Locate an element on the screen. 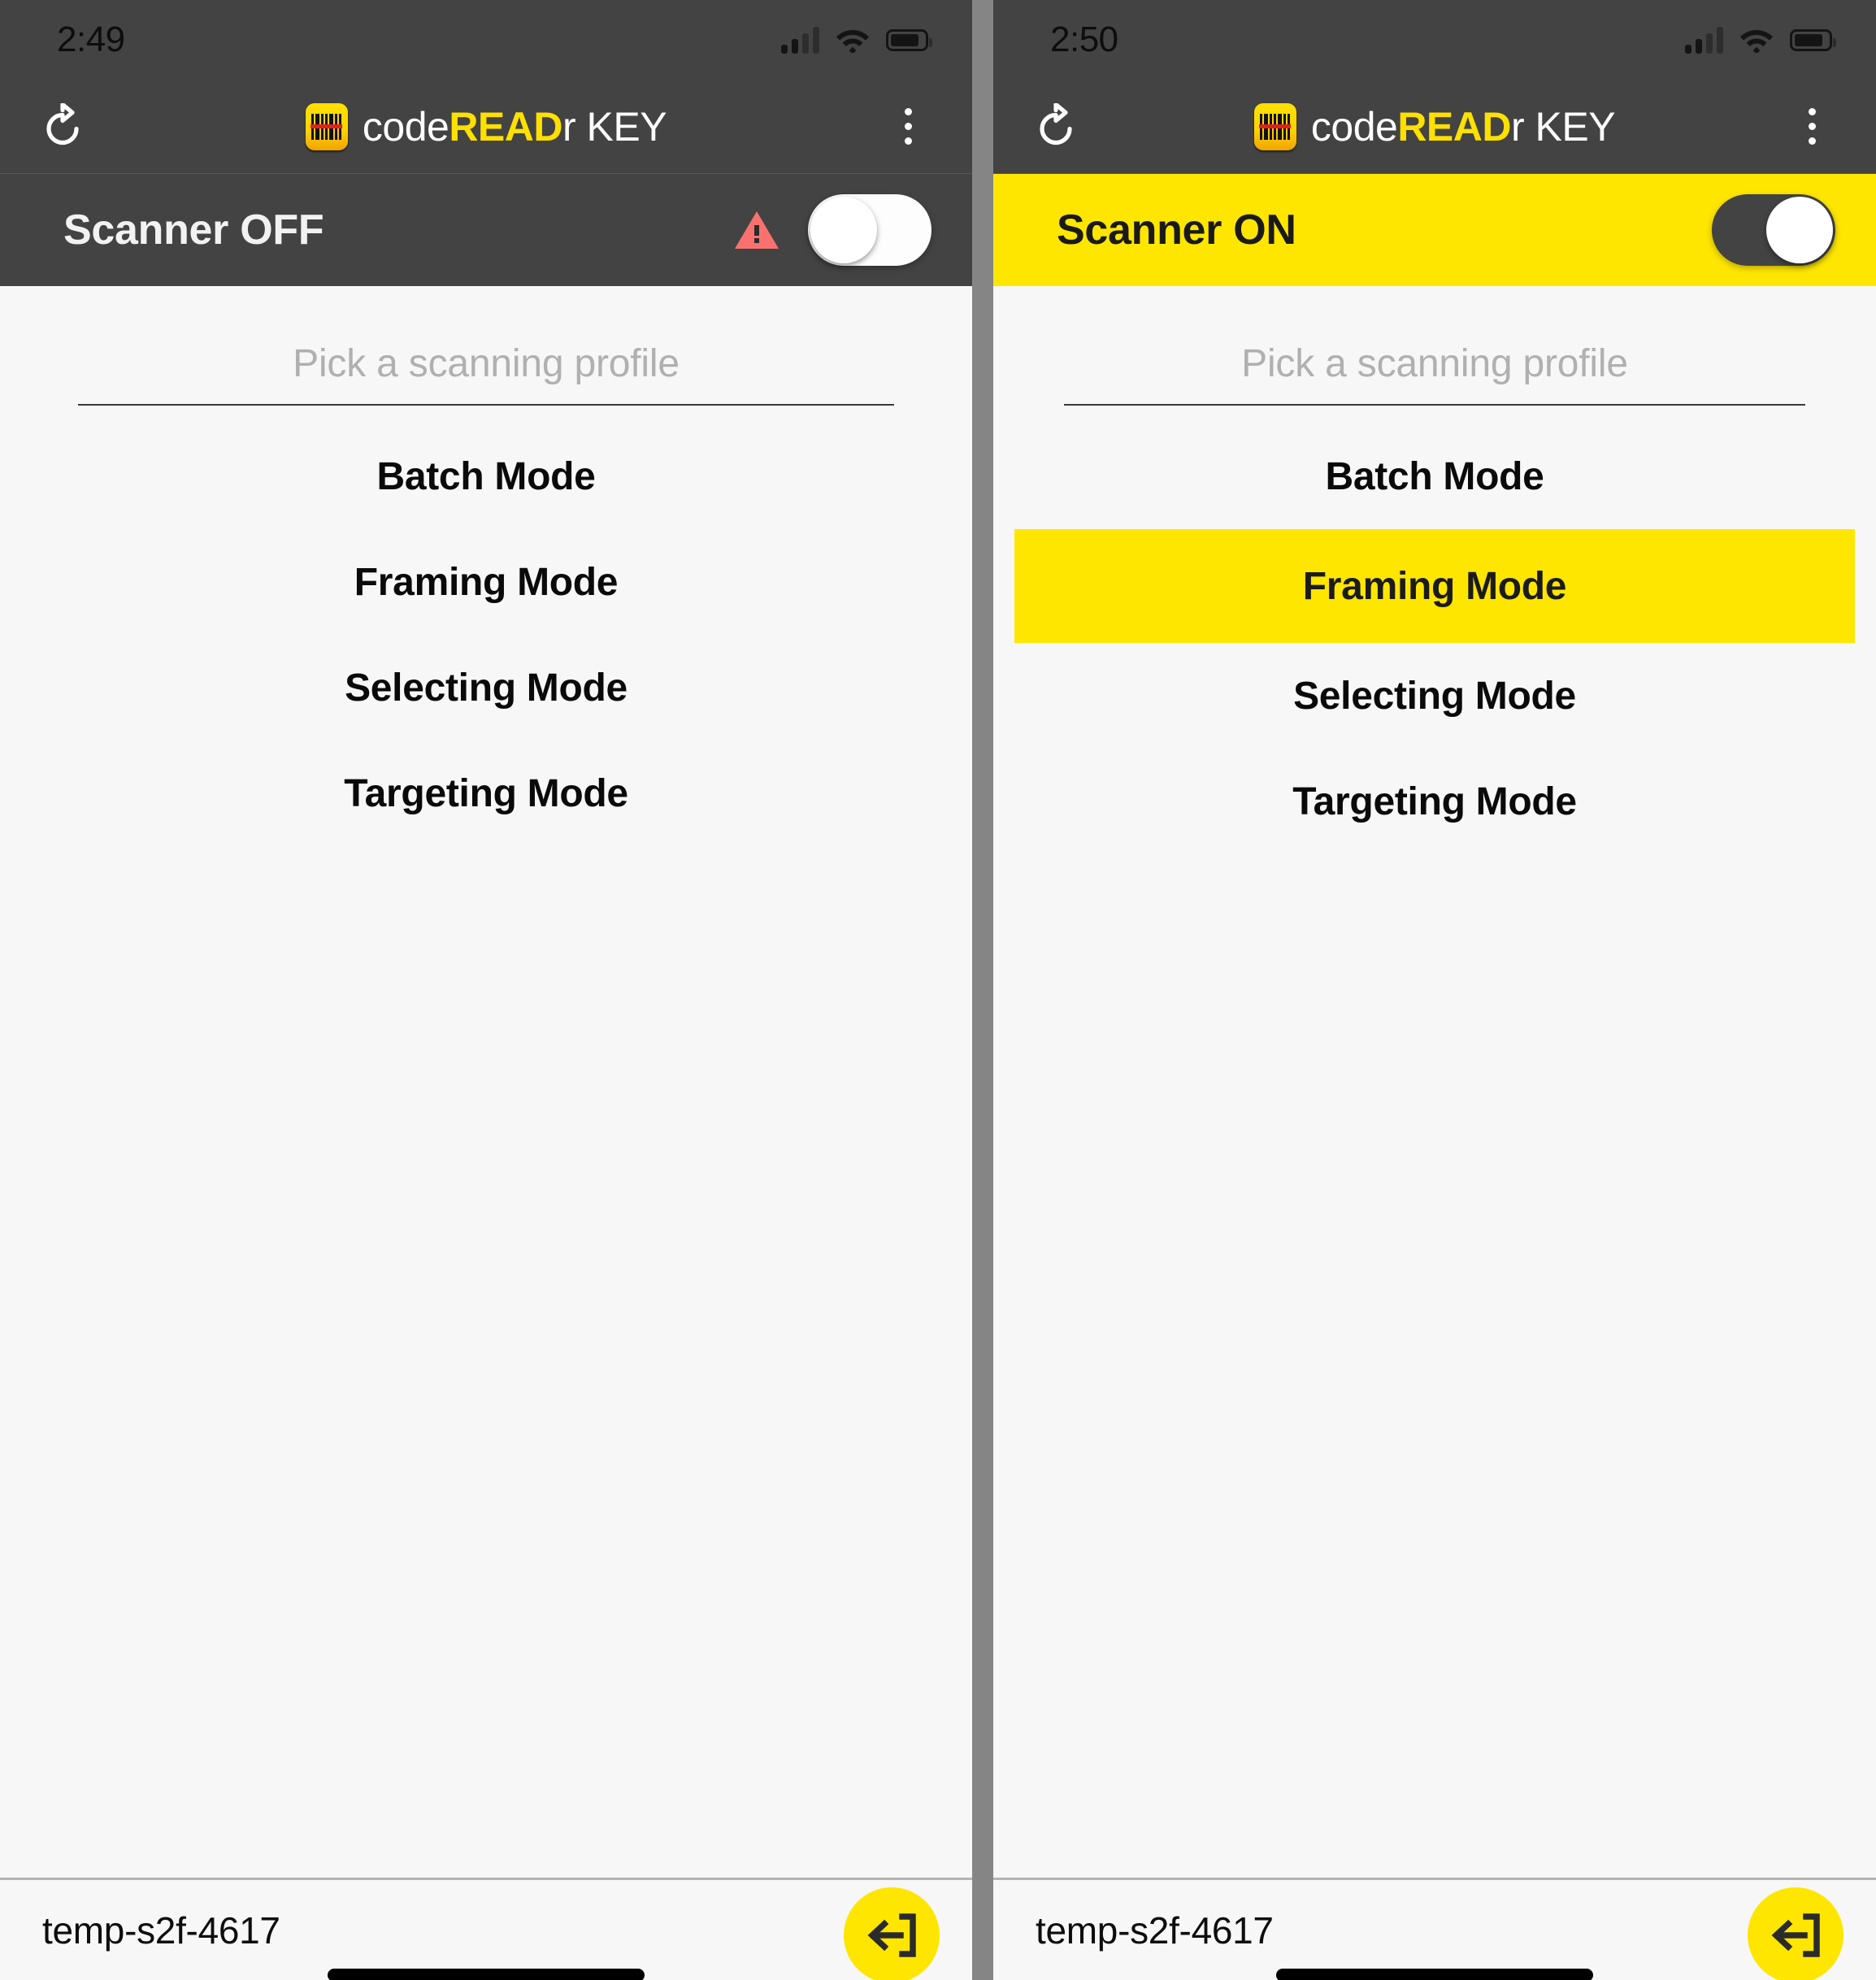 Image resolution: width=1876 pixels, height=1980 pixels. warning-triangle-icon is located at coordinates (757, 230).